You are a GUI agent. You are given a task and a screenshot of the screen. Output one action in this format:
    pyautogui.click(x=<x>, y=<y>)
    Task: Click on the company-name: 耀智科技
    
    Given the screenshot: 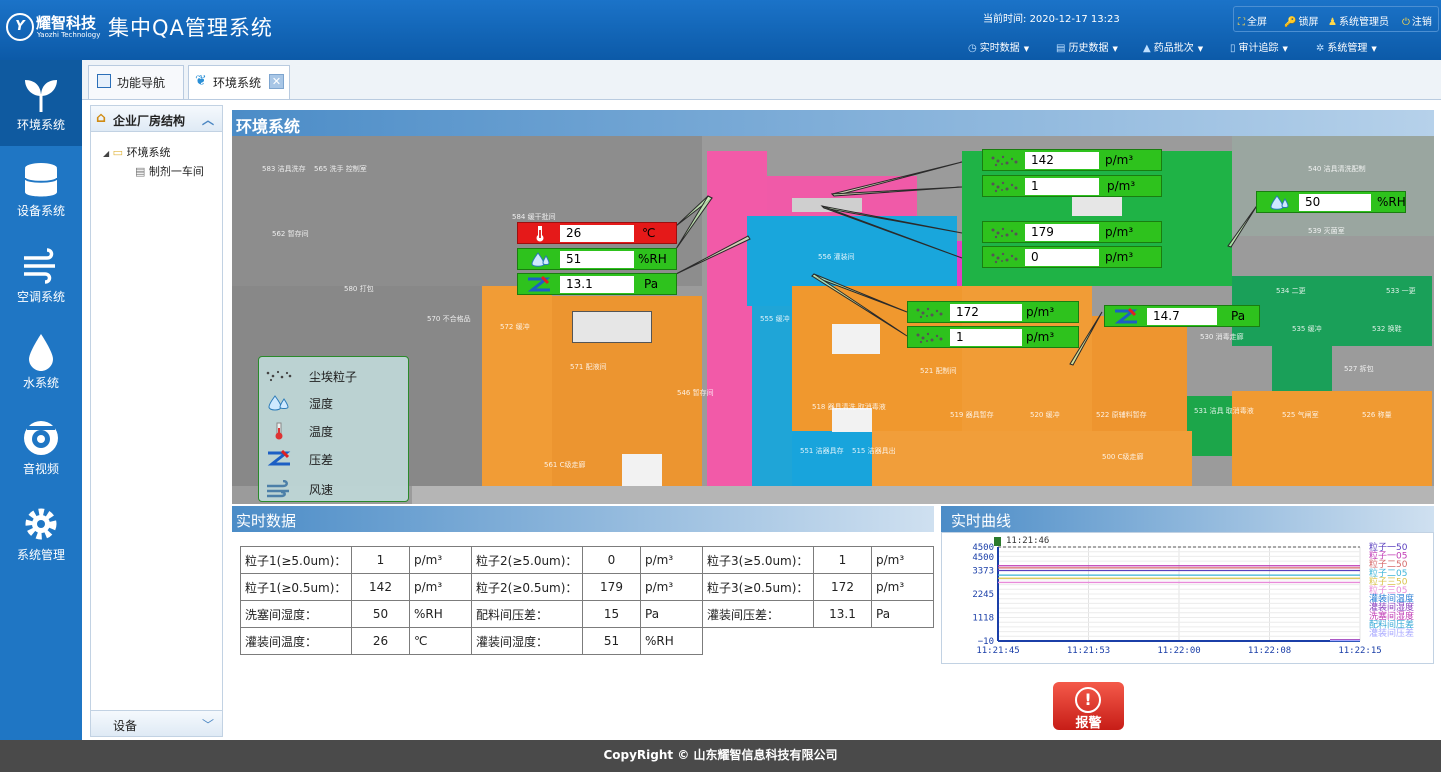 What is the action you would take?
    pyautogui.click(x=66, y=23)
    